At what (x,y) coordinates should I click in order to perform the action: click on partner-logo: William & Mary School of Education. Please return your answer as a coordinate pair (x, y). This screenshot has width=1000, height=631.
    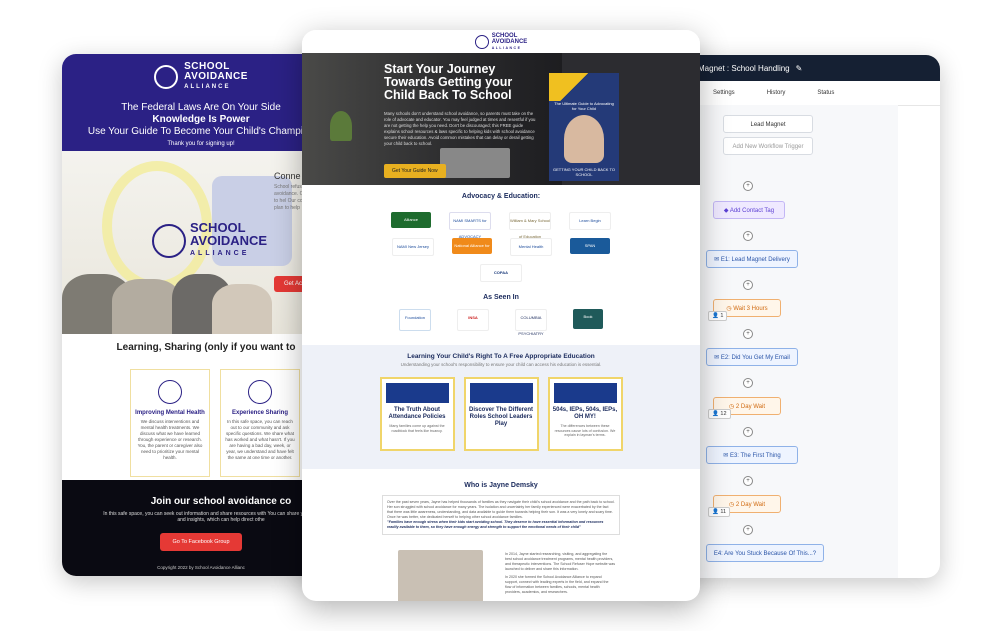
    Looking at the image, I should click on (530, 225).